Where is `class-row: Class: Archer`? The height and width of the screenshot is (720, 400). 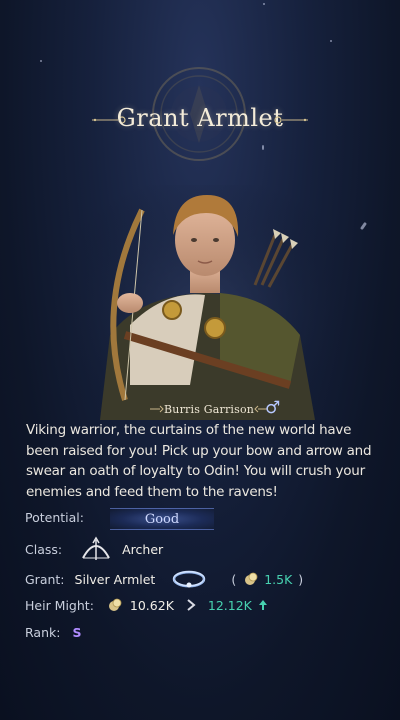
class-row: Class: Archer is located at coordinates (94, 548).